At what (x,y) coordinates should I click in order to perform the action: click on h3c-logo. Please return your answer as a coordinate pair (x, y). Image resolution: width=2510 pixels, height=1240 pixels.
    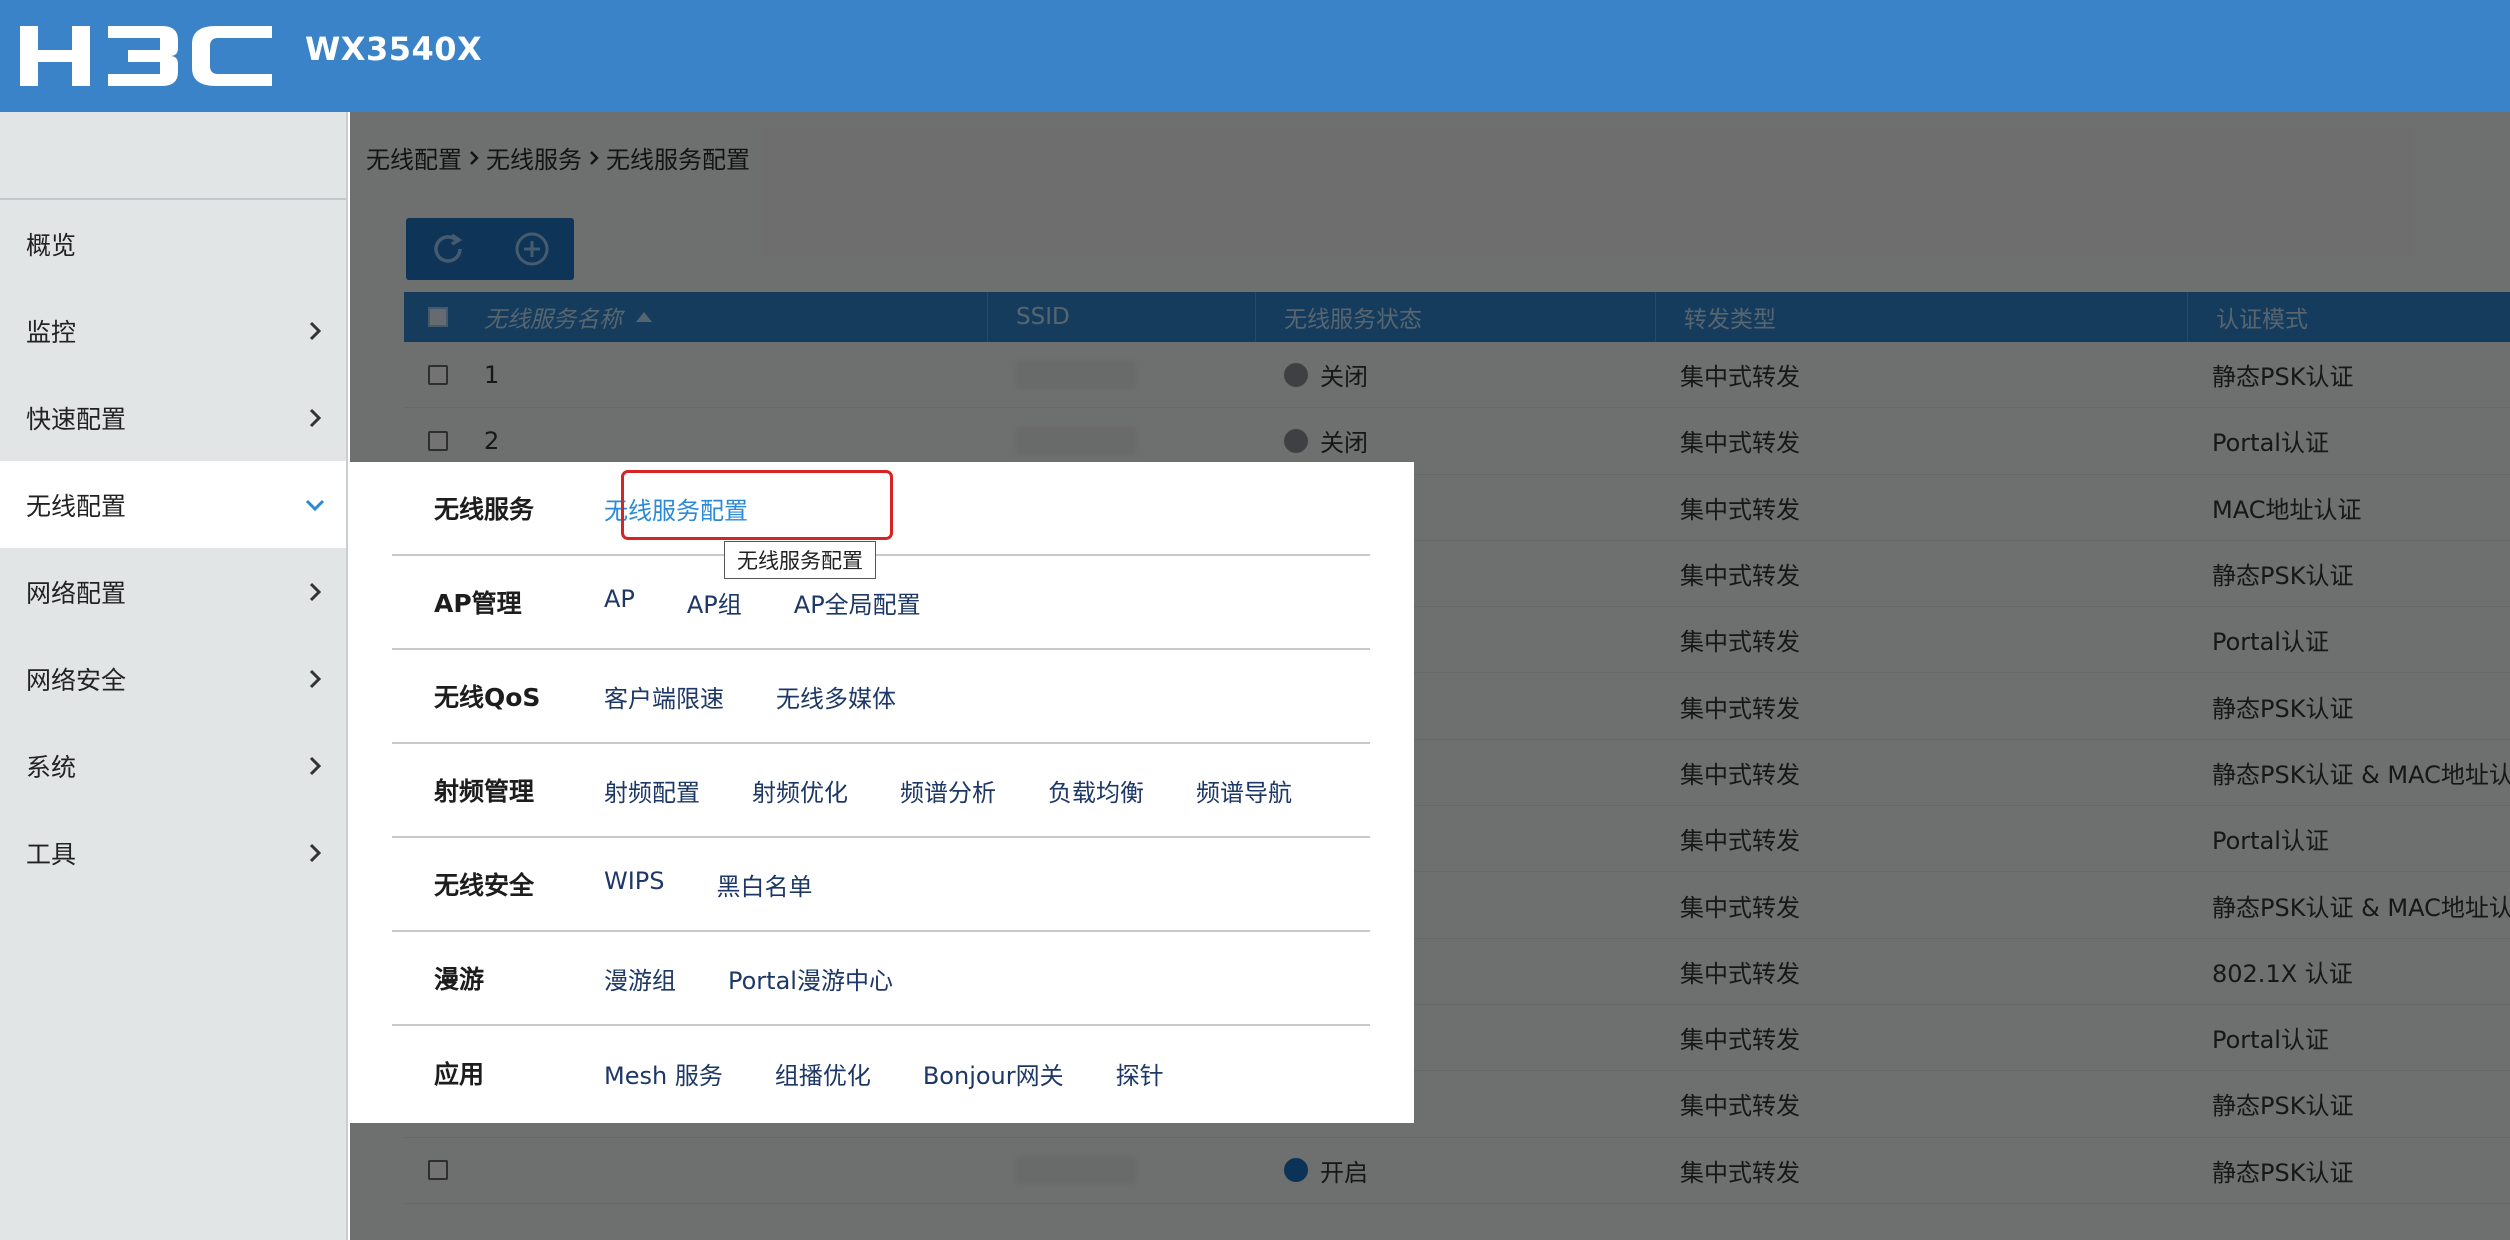
    Looking at the image, I should click on (146, 56).